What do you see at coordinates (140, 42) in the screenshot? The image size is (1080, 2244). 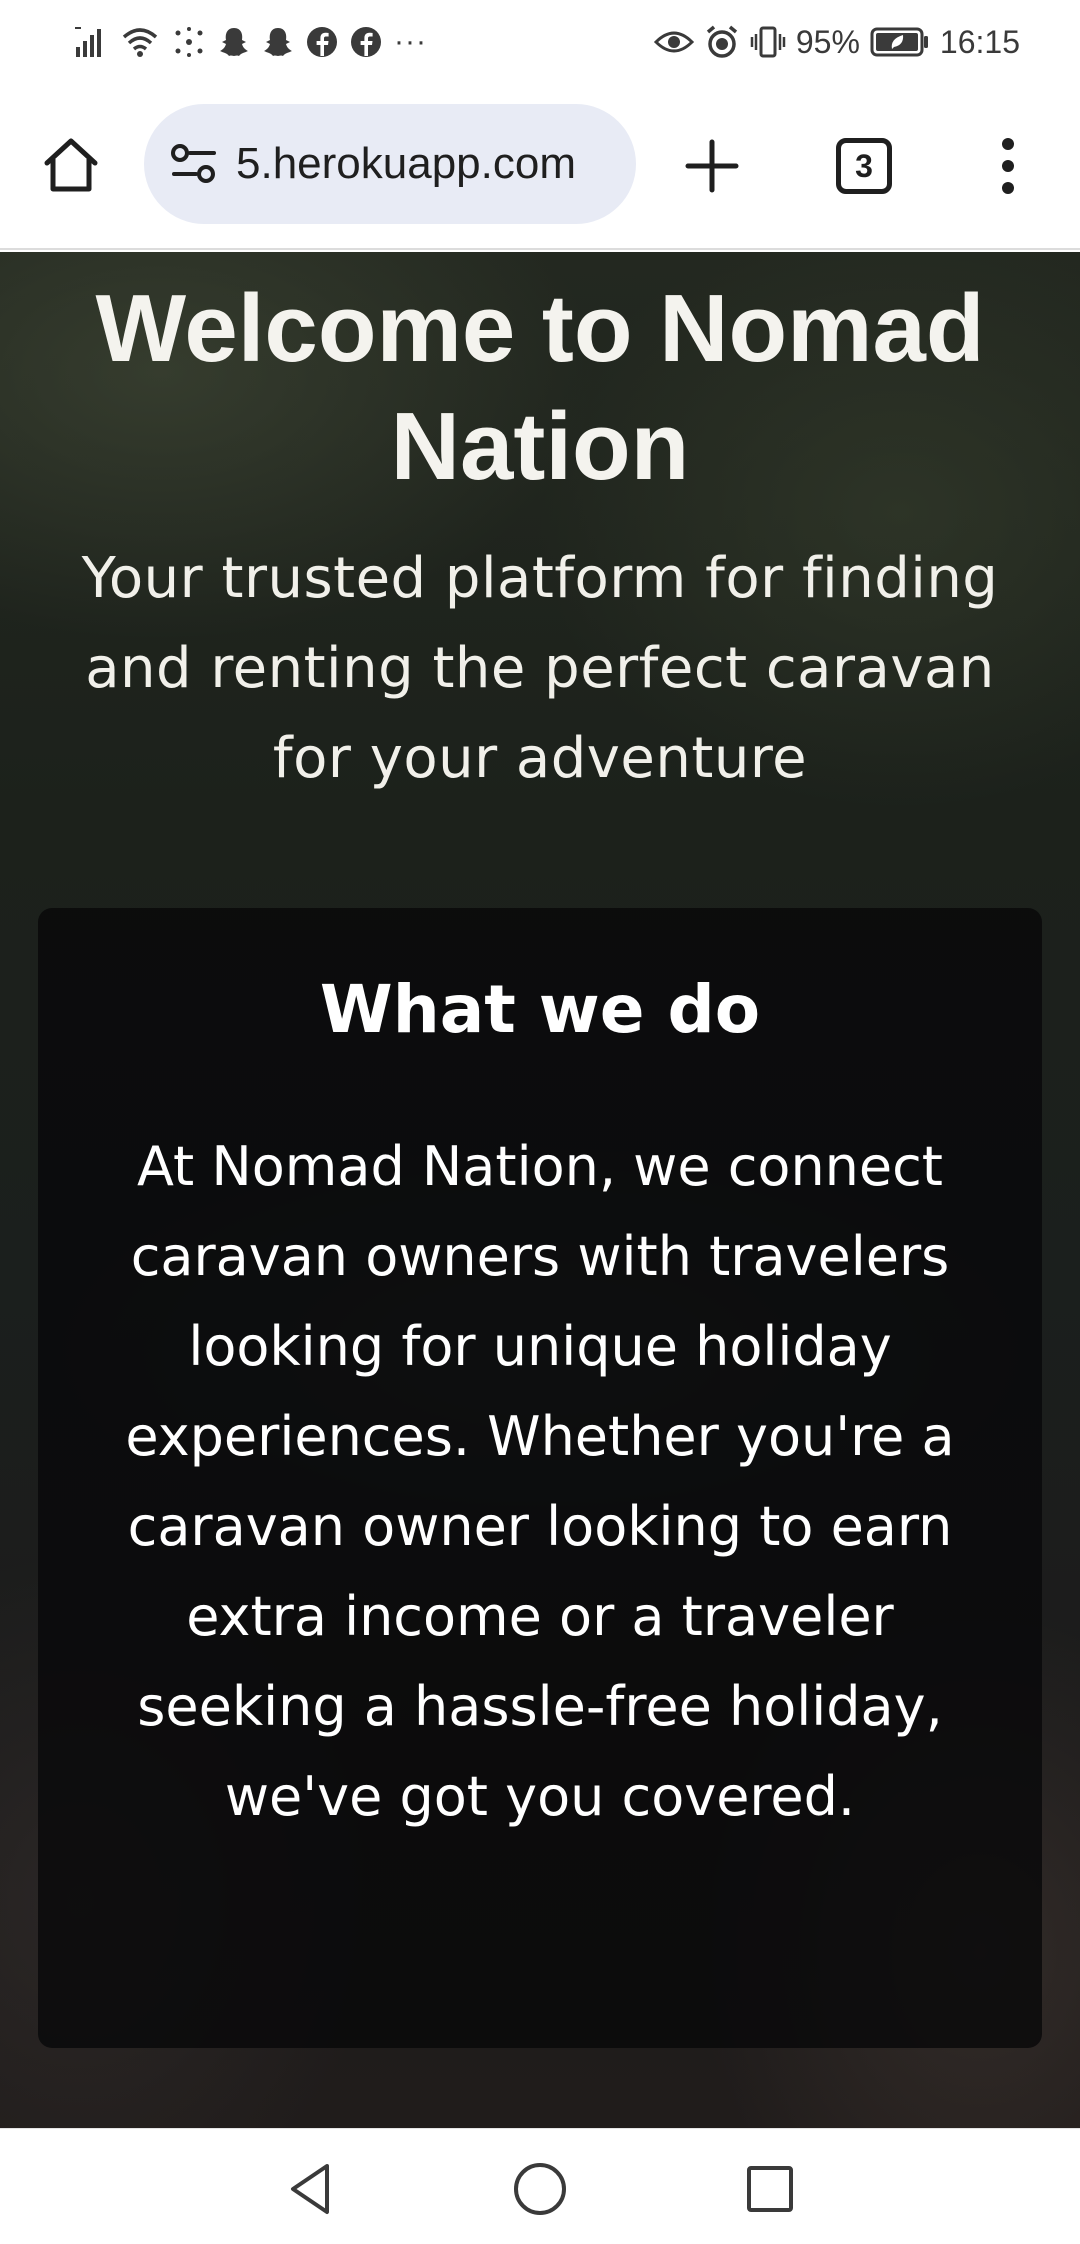 I see `wifi-icon` at bounding box center [140, 42].